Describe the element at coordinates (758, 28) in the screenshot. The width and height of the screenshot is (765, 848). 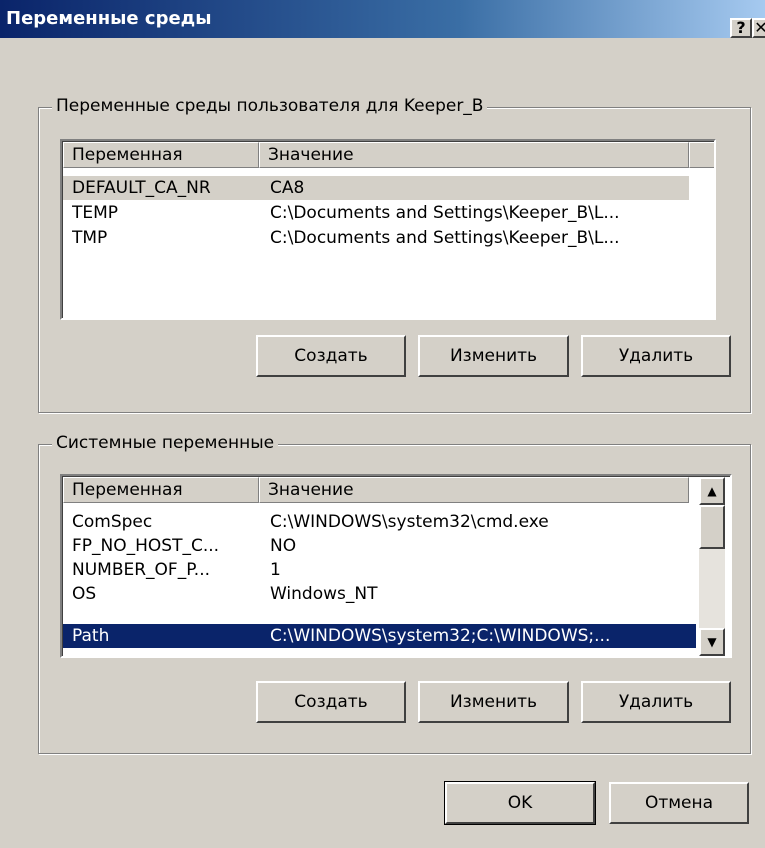
I see `close-button: ✕` at that location.